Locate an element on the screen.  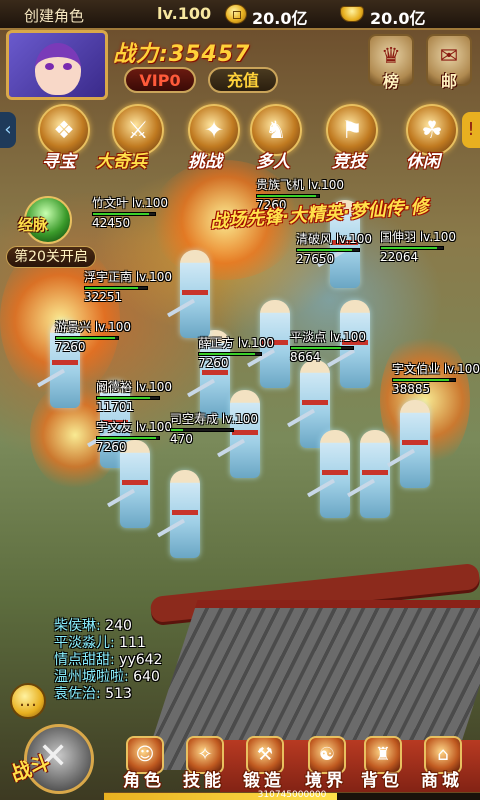
menu-label: 技能 is located at coordinates (204, 781).